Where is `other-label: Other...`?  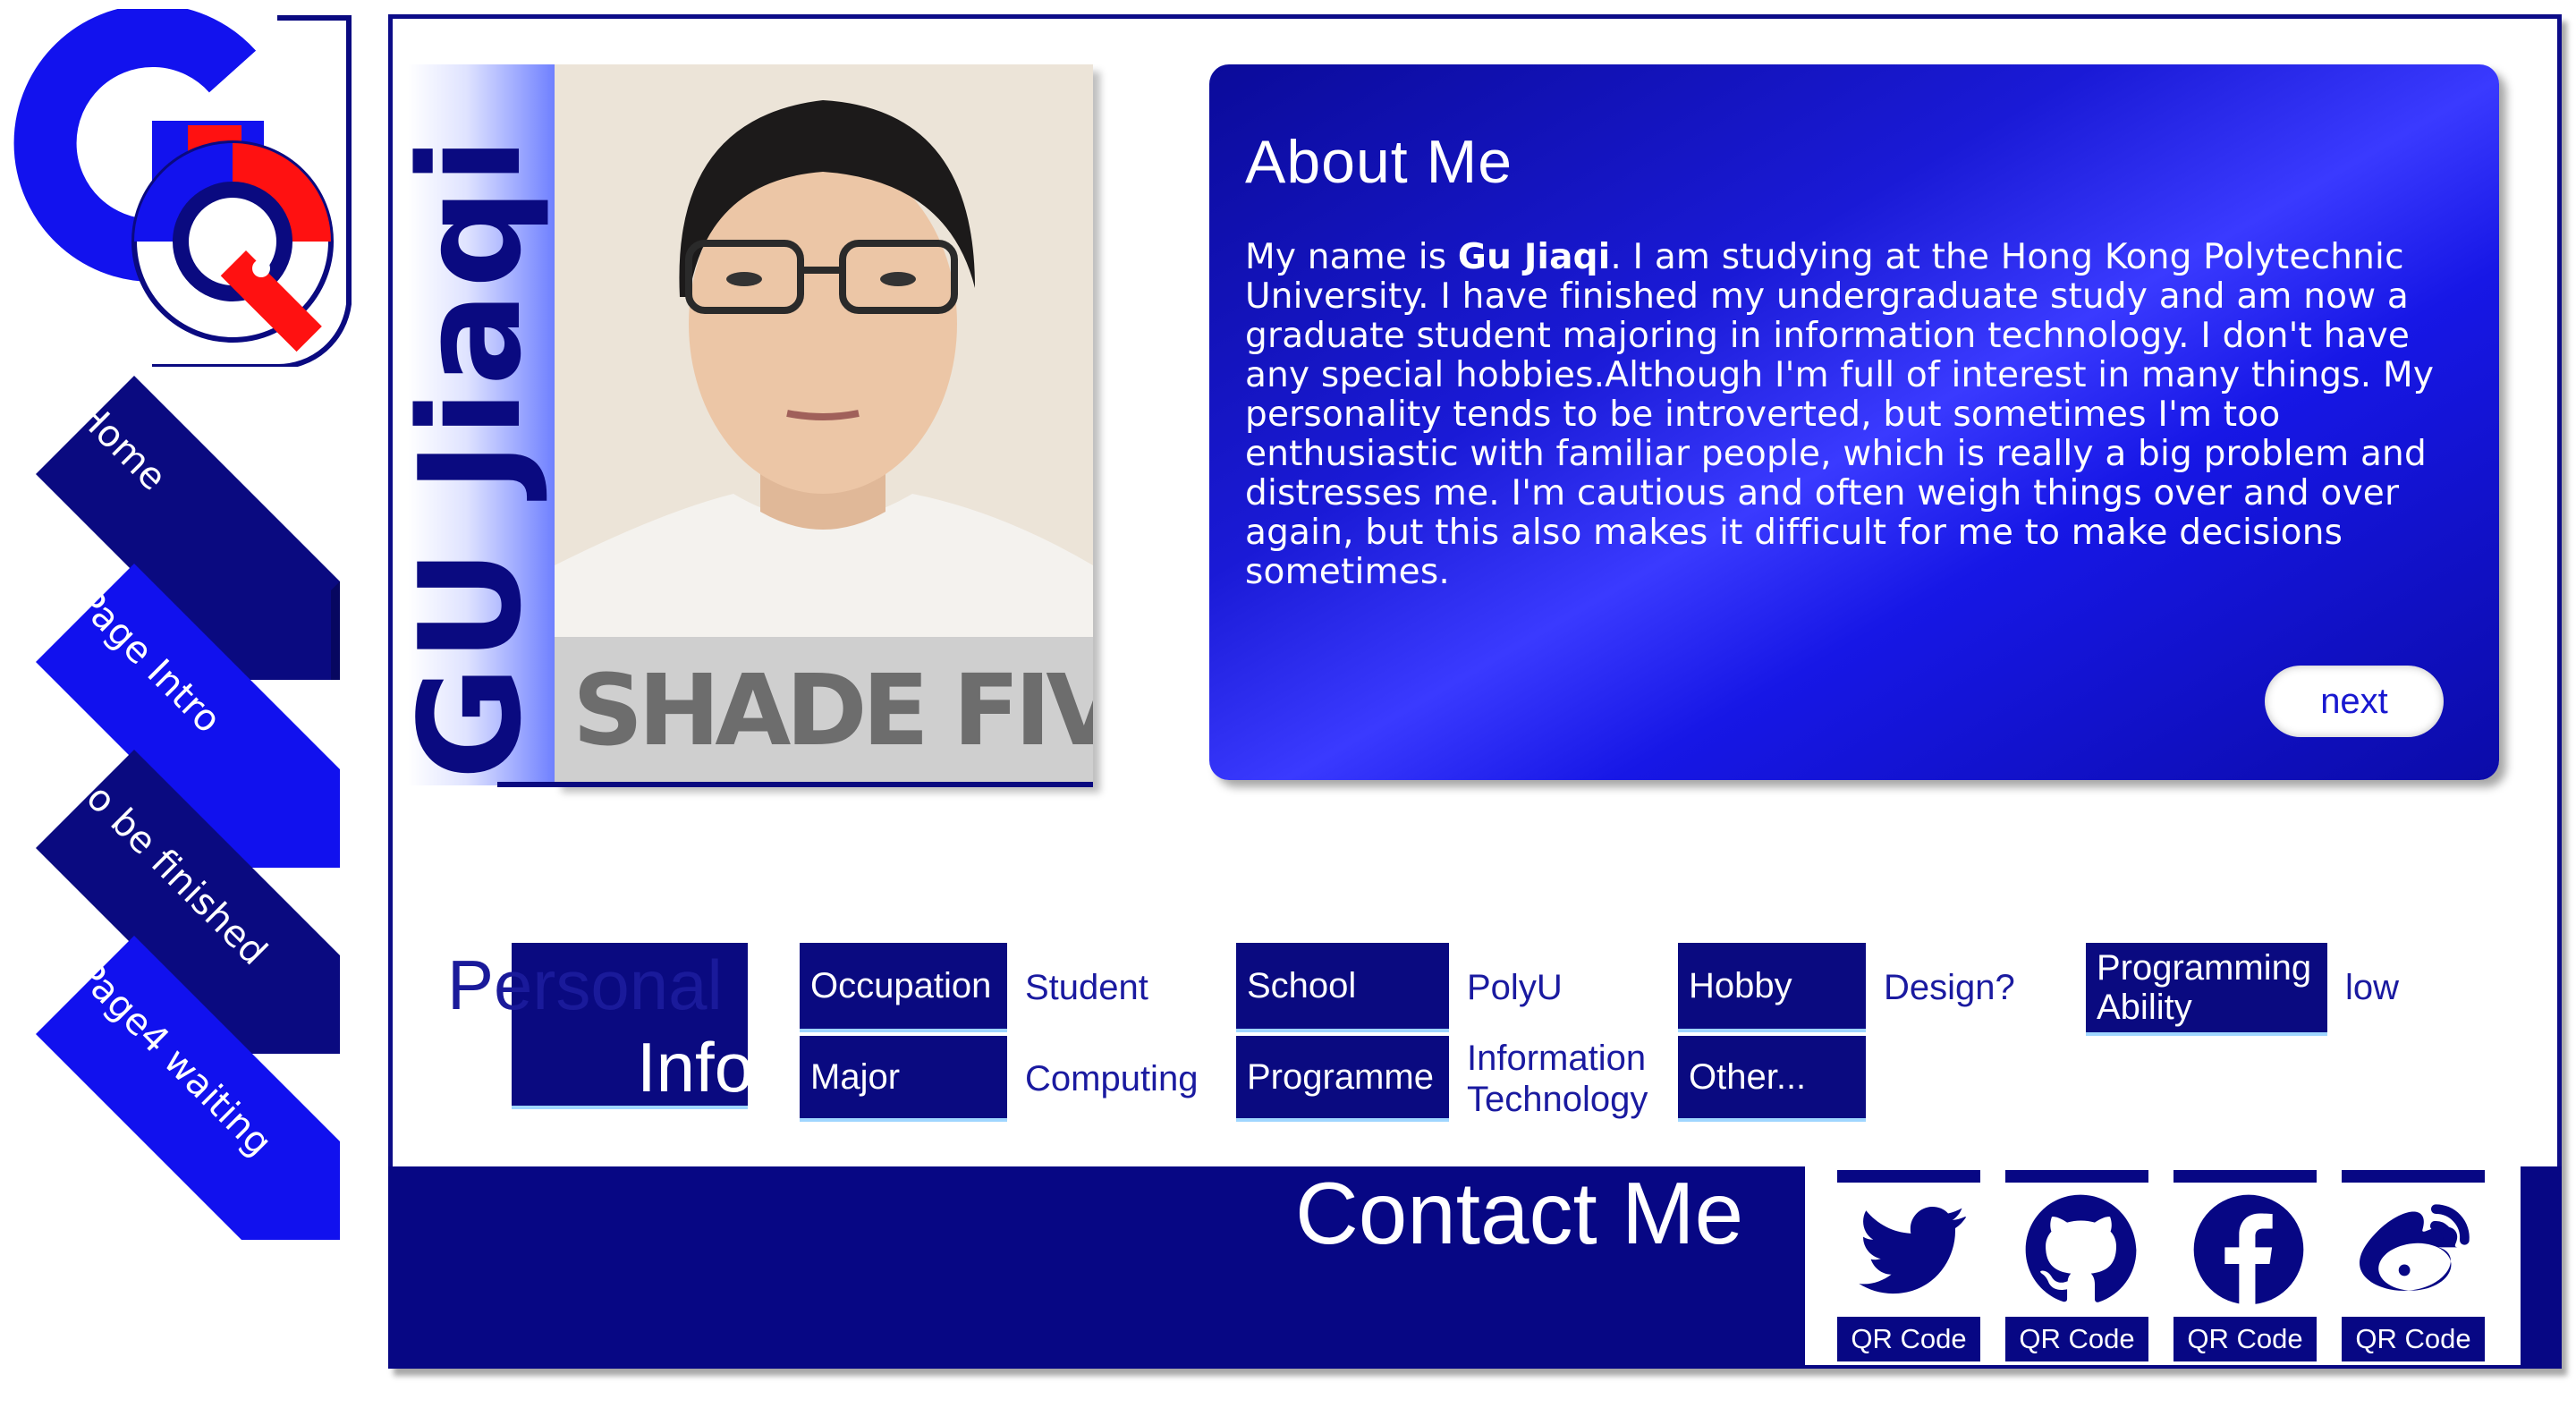 other-label: Other... is located at coordinates (1772, 1079).